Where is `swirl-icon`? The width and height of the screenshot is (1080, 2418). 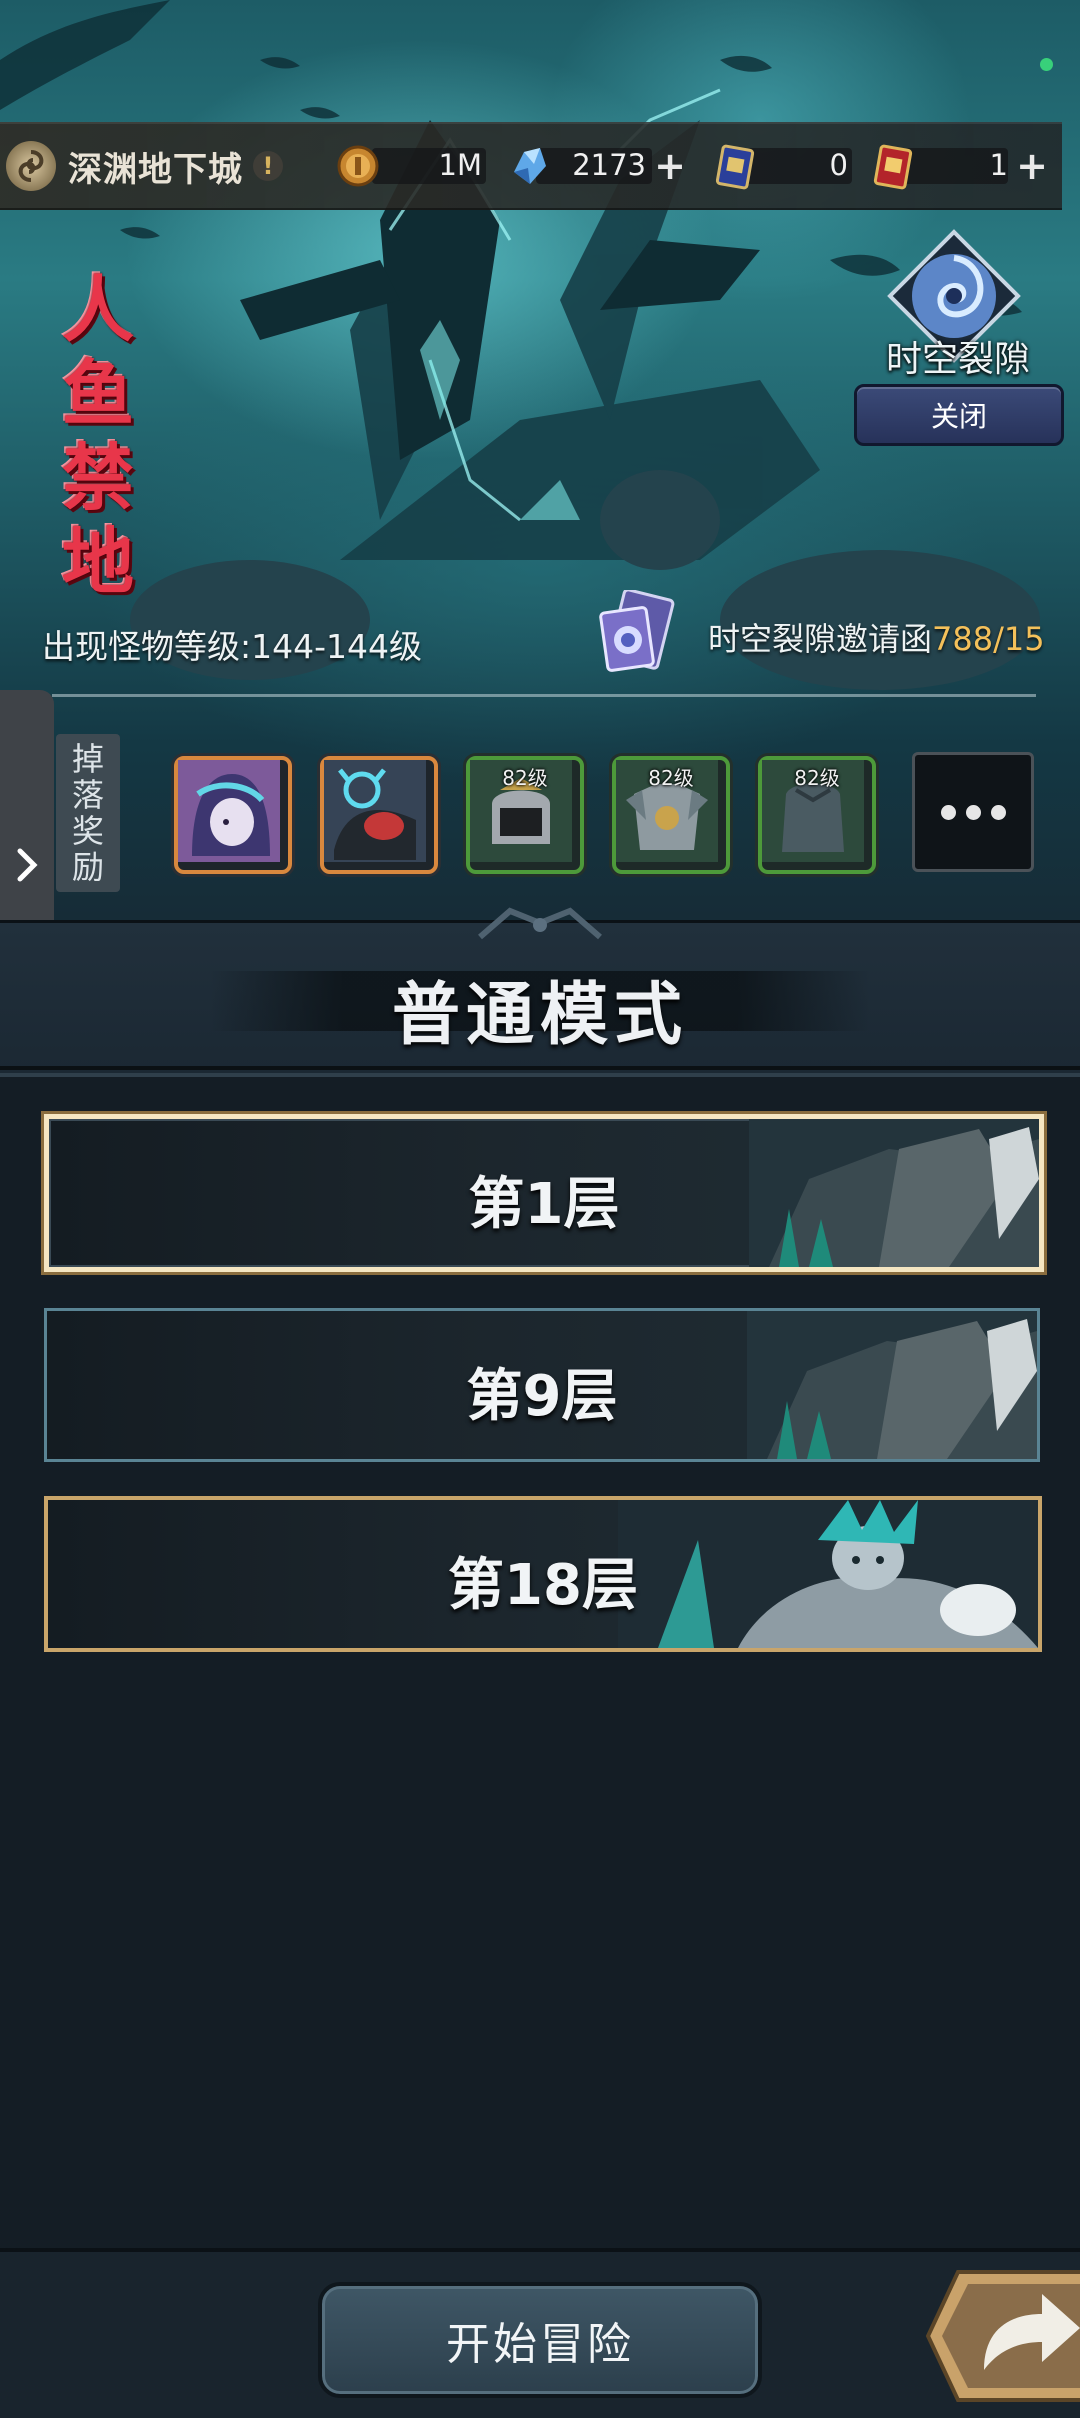
swirl-icon is located at coordinates (31, 166).